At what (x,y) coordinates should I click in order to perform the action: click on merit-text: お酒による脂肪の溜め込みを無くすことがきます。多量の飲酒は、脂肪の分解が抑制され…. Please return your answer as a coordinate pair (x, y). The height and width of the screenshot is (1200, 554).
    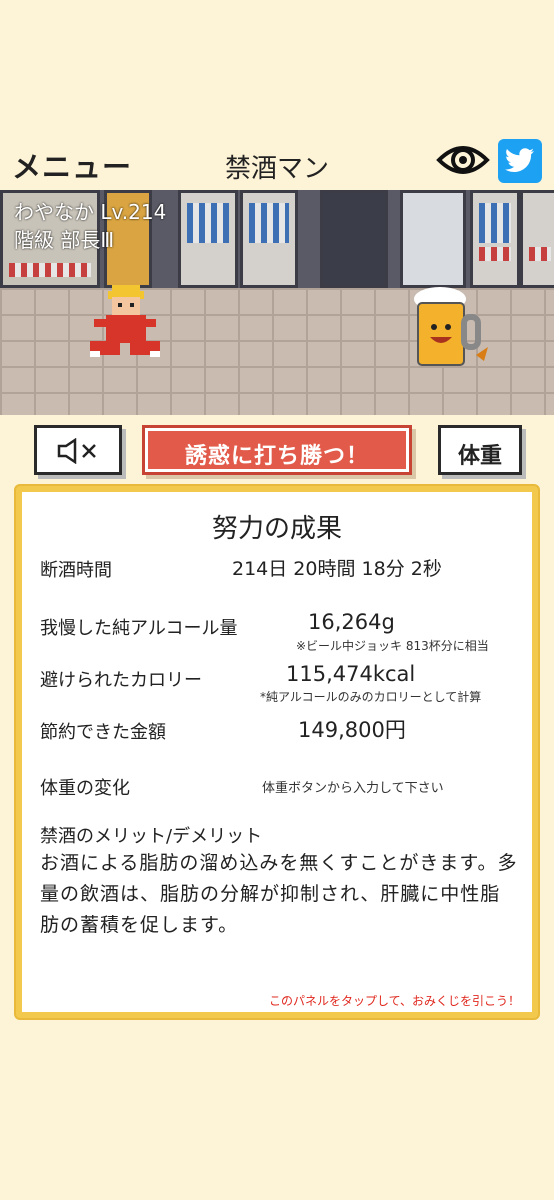
    Looking at the image, I should click on (279, 894).